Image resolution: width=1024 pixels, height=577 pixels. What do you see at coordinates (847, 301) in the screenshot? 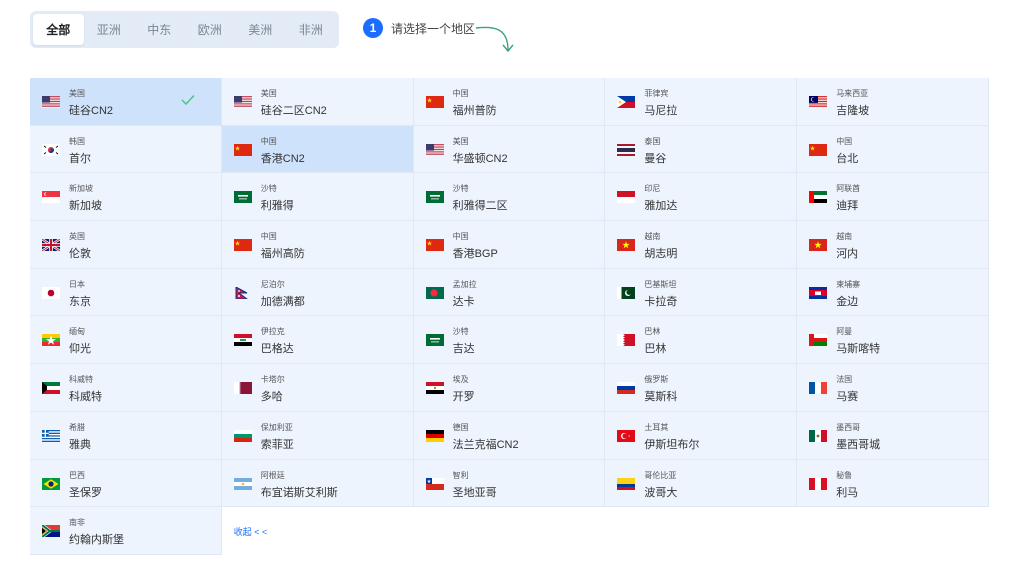
I see `region-city: 金边` at bounding box center [847, 301].